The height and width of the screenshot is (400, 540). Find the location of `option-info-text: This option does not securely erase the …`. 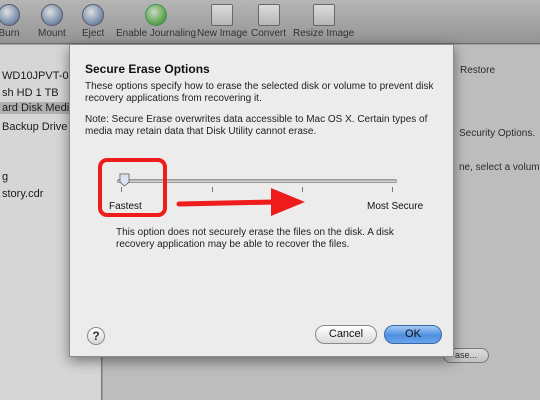

option-info-text: This option does not securely erase the … is located at coordinates (255, 238).